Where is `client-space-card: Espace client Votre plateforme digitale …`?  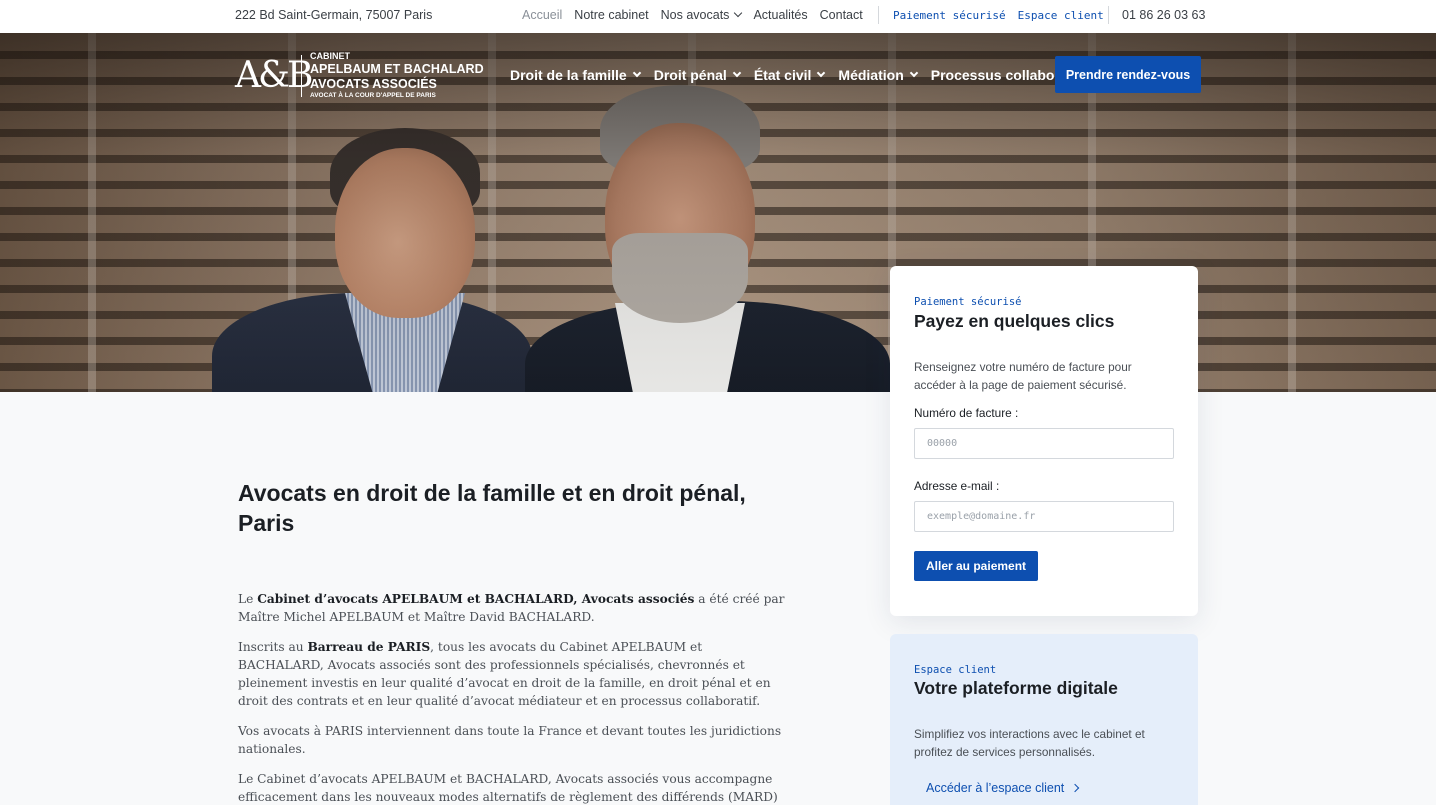 client-space-card: Espace client Votre plateforme digitale … is located at coordinates (1044, 719).